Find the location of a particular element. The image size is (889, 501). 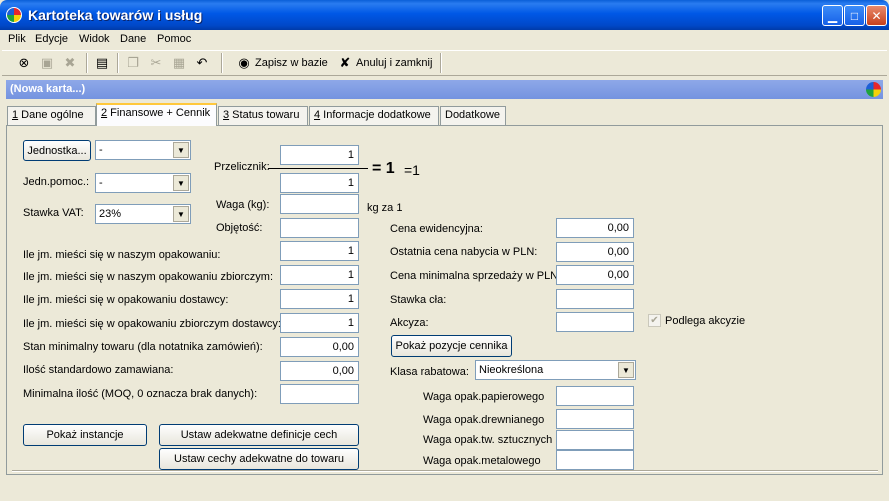

pack-weight-label: Waga opak.tw. sztucznych is located at coordinates (488, 440).